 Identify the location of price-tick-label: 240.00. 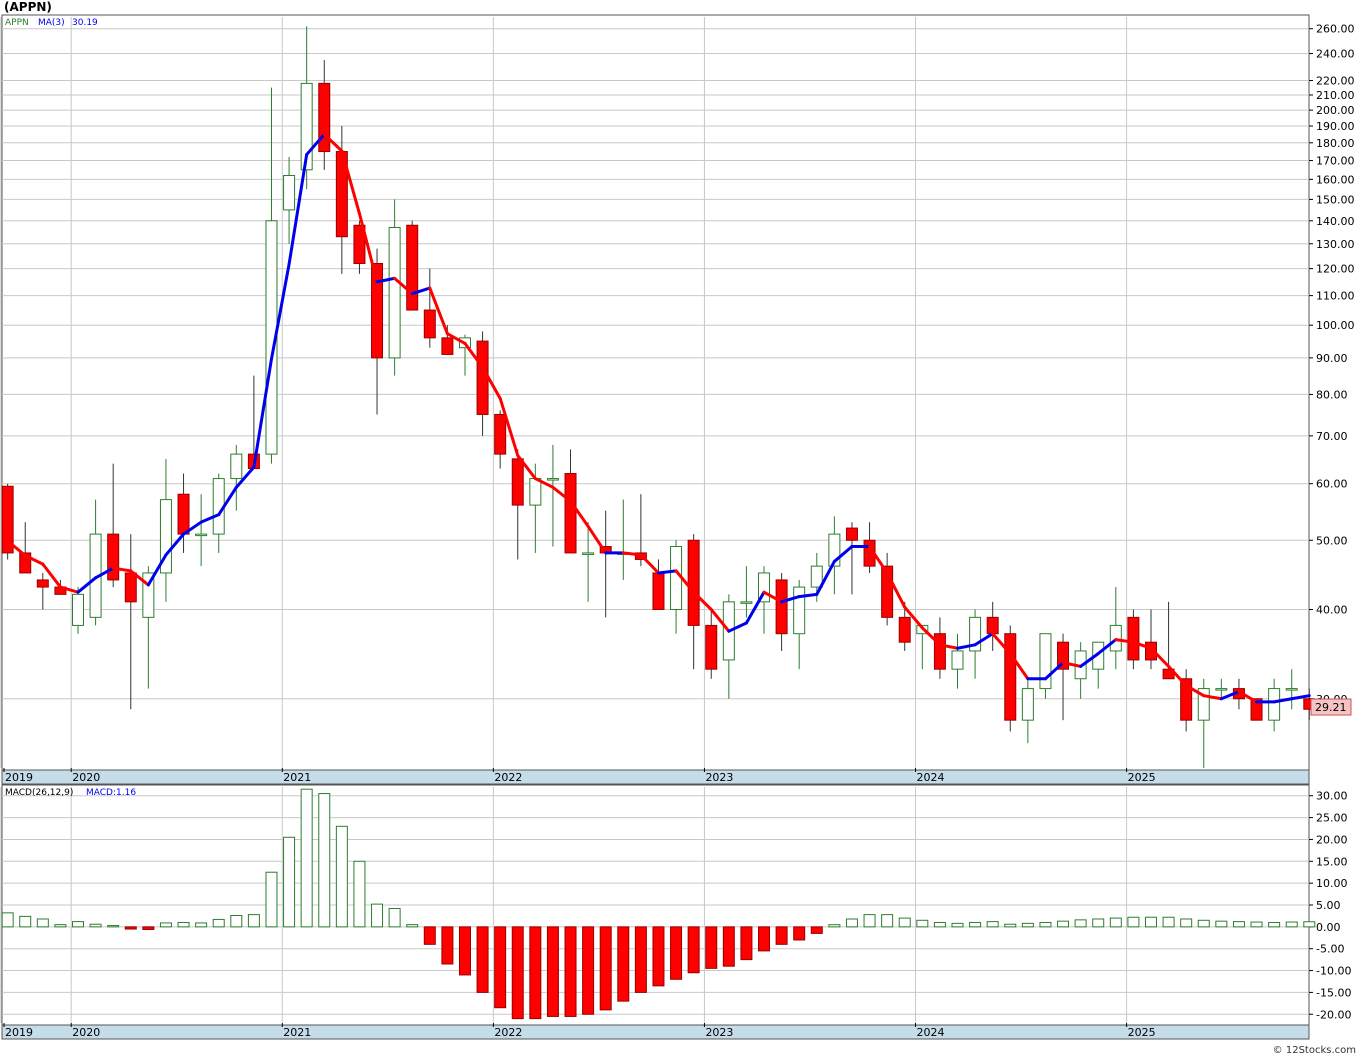
(1335, 54).